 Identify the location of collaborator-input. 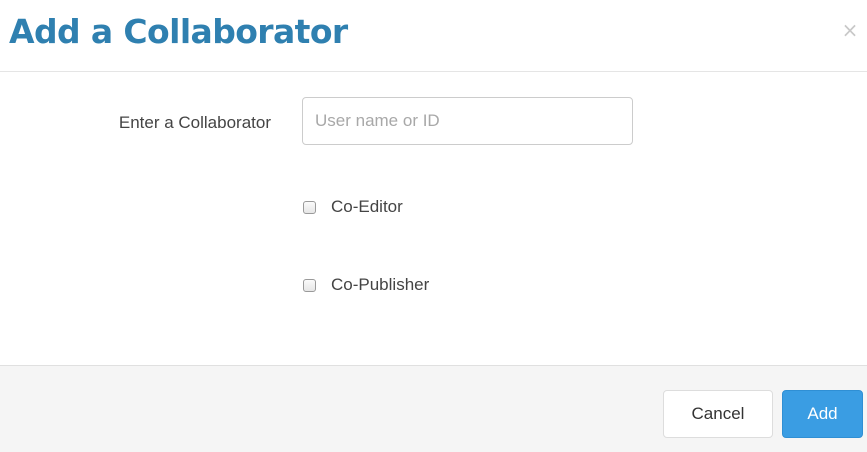
(467, 121).